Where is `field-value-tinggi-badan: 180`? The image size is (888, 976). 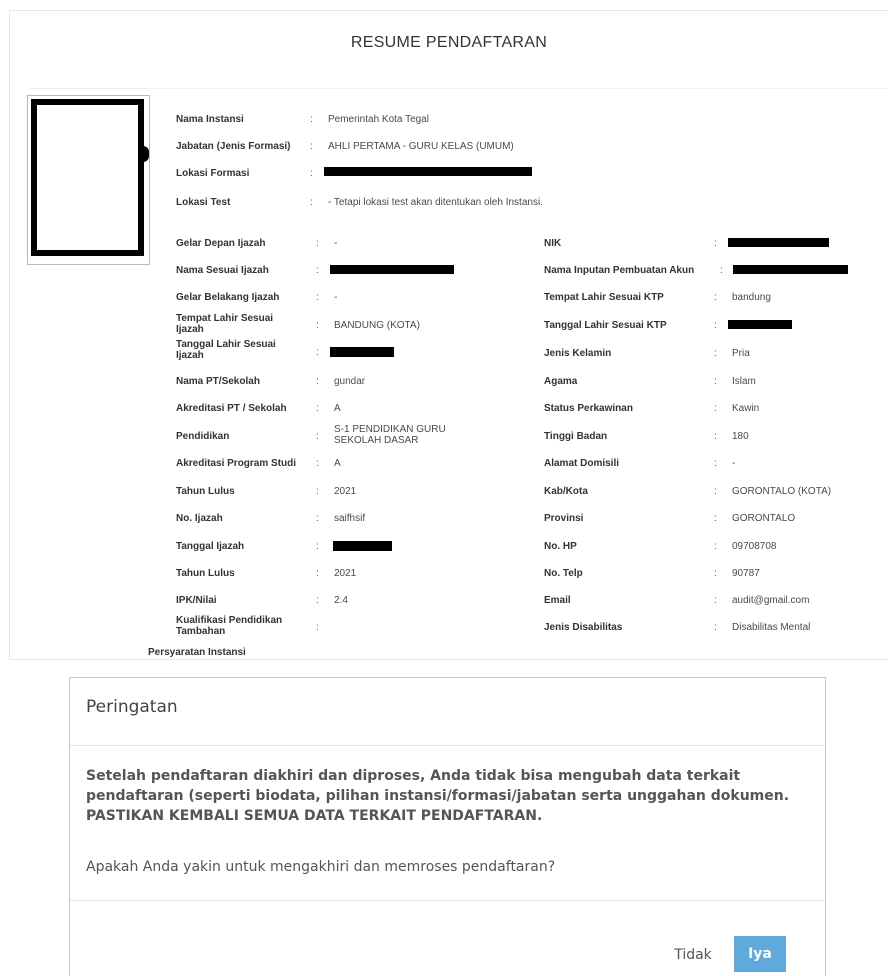 field-value-tinggi-badan: 180 is located at coordinates (740, 436).